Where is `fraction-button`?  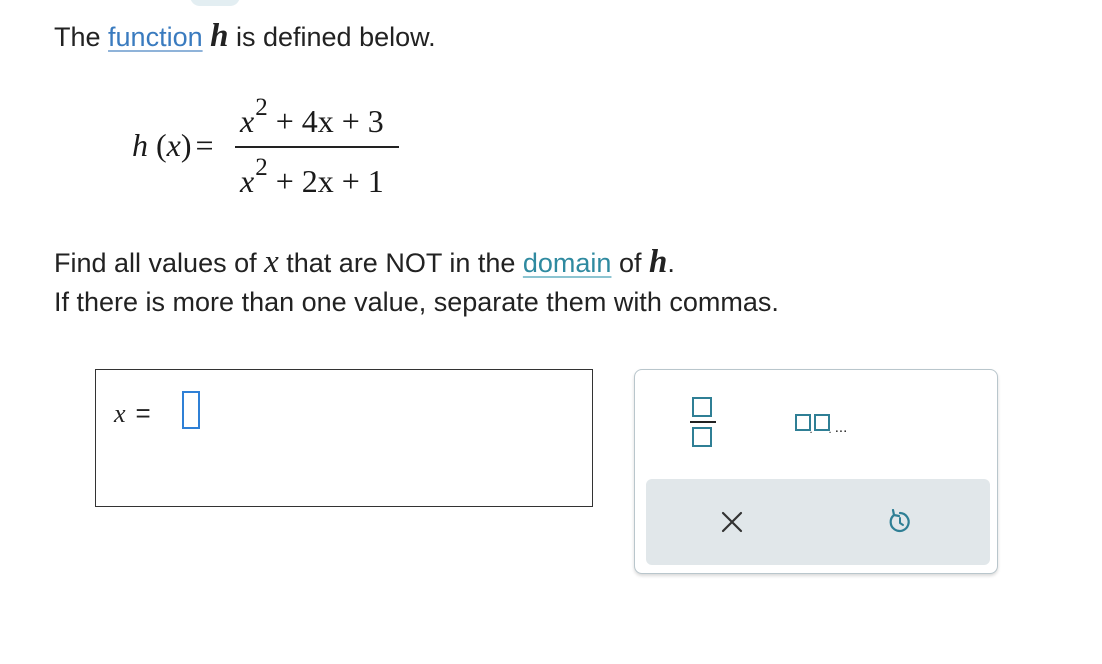 fraction-button is located at coordinates (703, 422).